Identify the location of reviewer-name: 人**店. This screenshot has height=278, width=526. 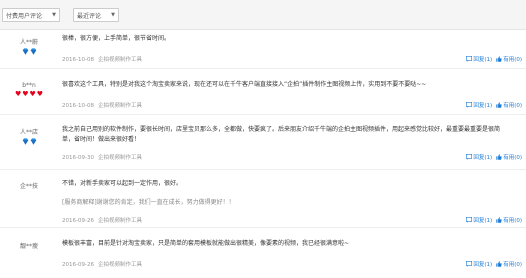
(28, 132).